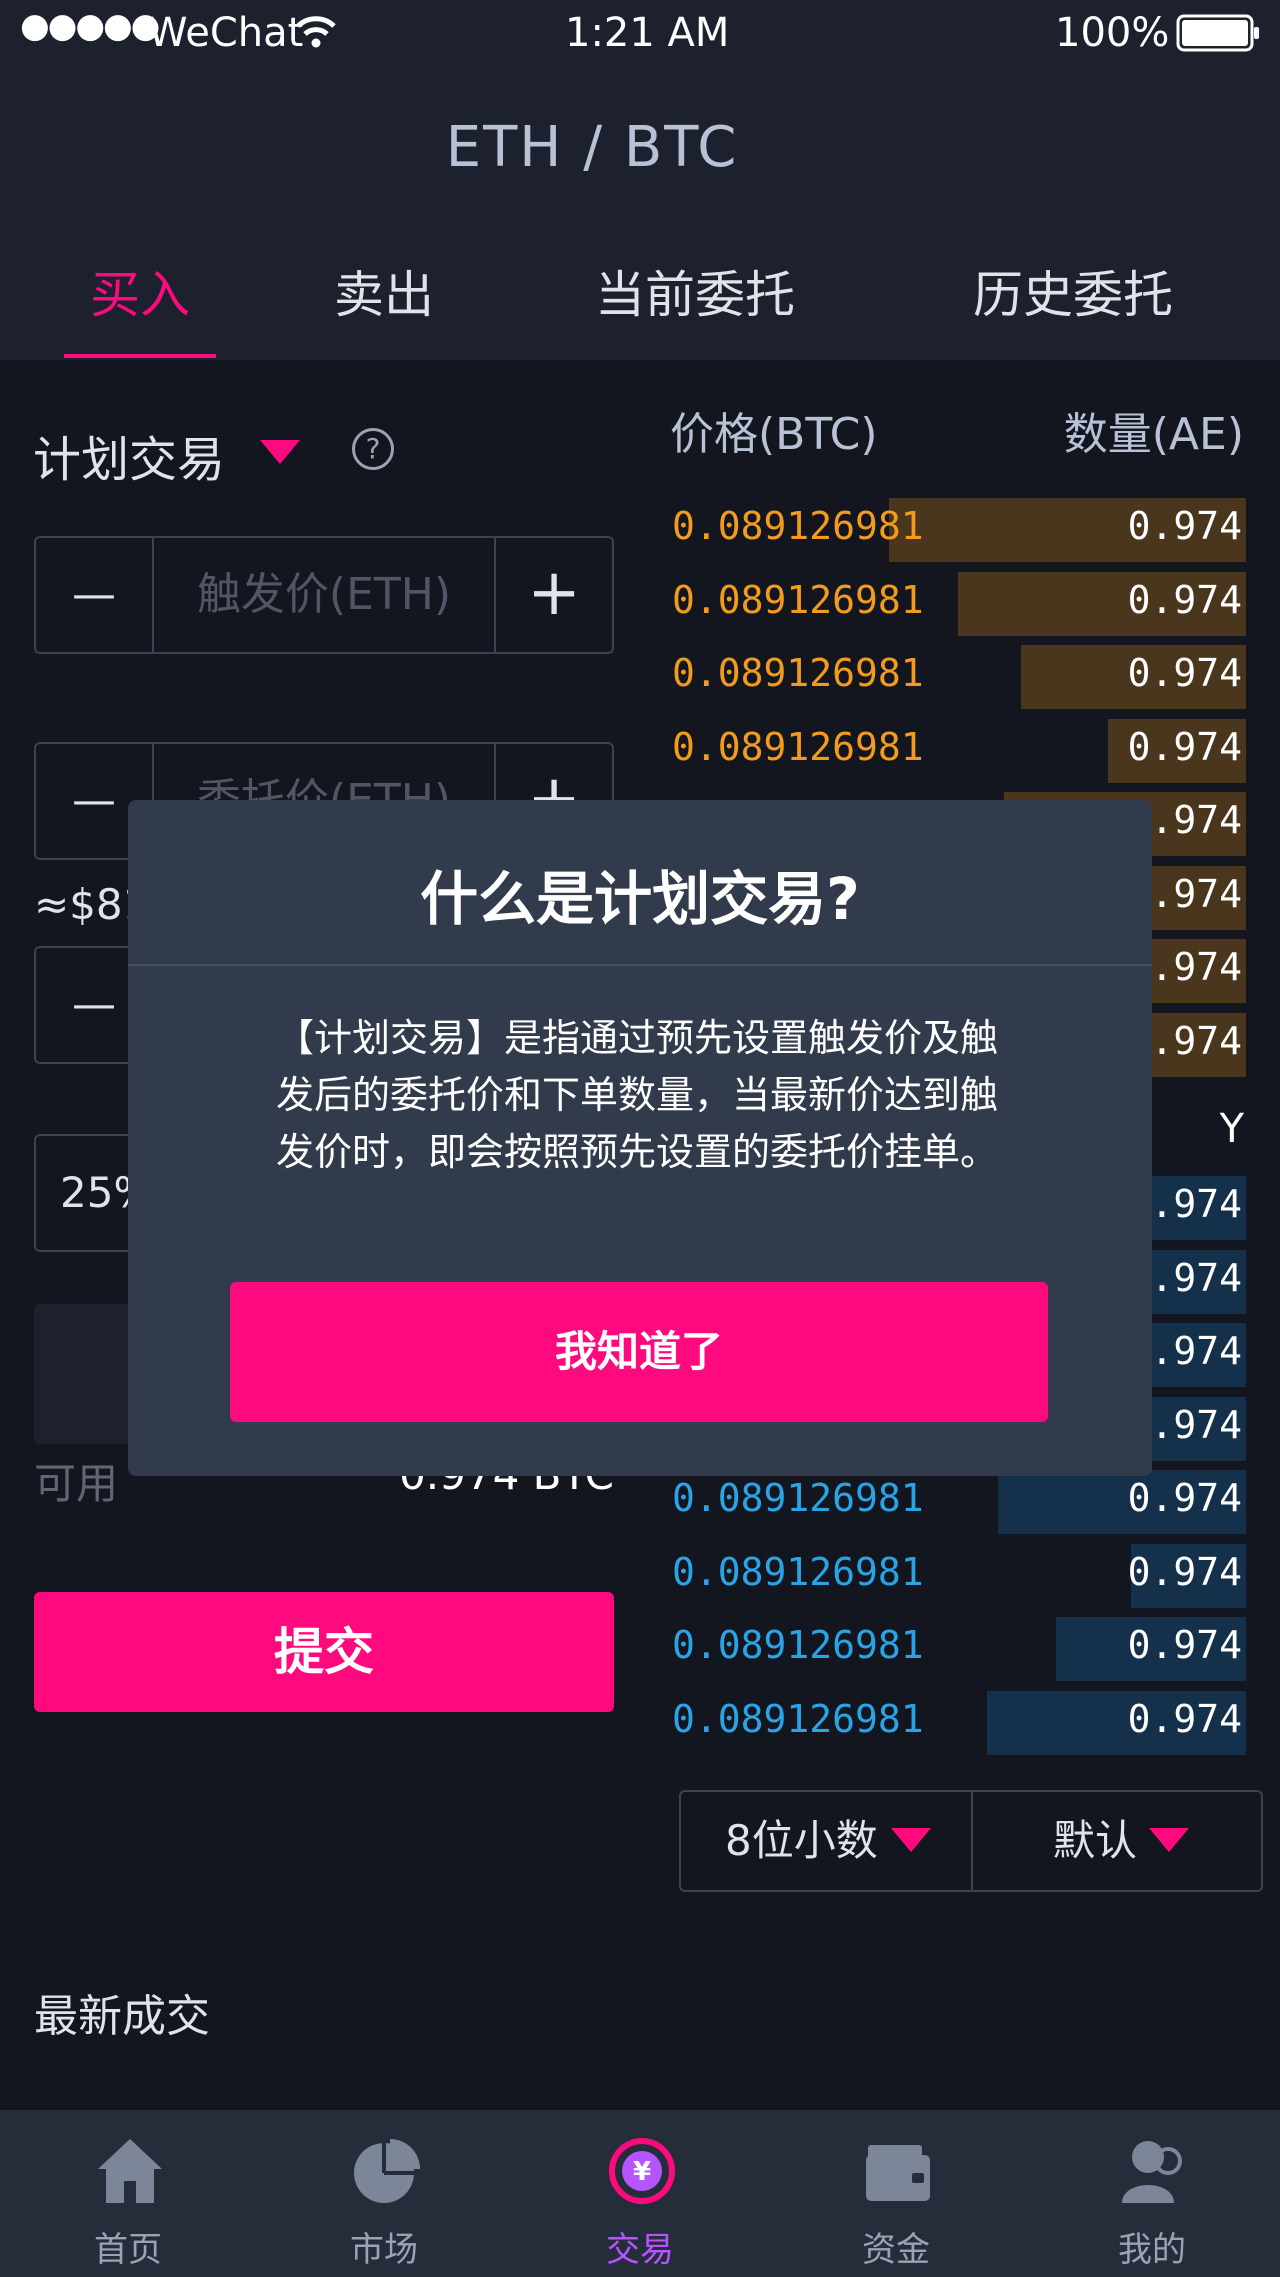 Image resolution: width=1280 pixels, height=2277 pixels. Describe the element at coordinates (316, 32) in the screenshot. I see `wifi-icon` at that location.